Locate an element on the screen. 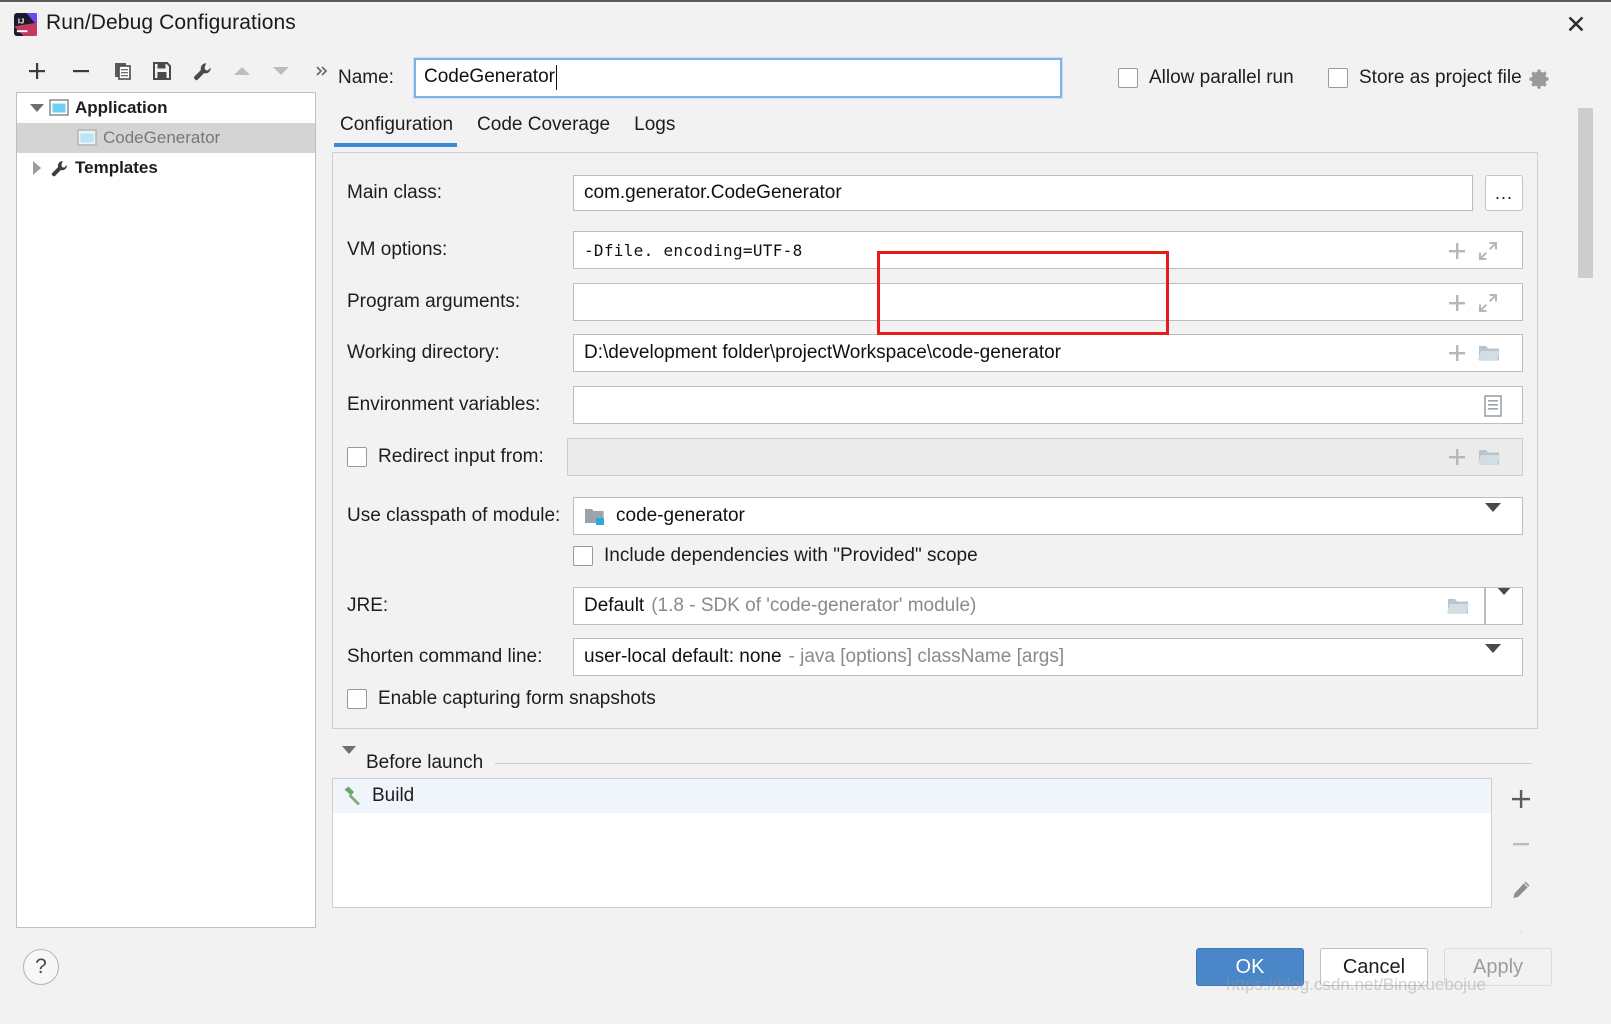 Image resolution: width=1611 pixels, height=1024 pixels. help-button: ? is located at coordinates (41, 967).